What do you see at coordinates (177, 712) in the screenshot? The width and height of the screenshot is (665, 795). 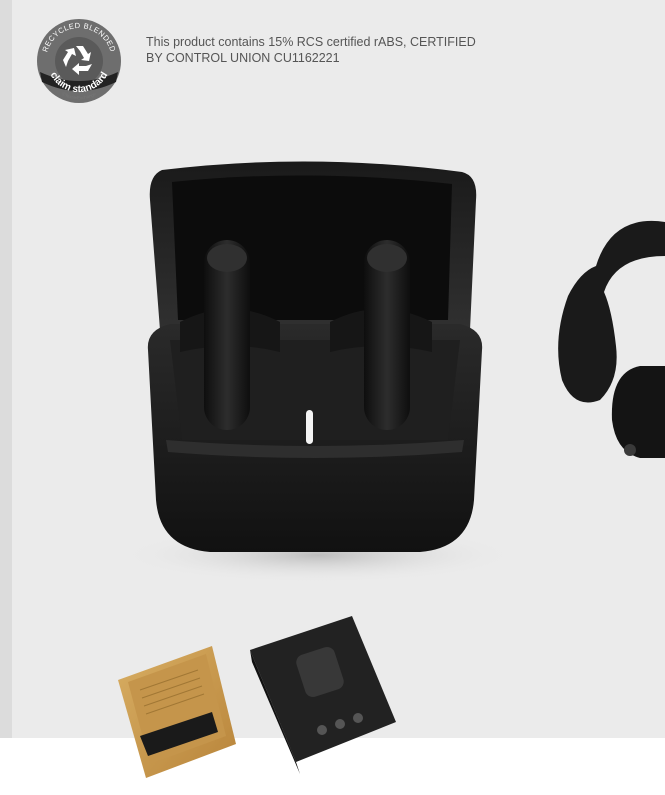 I see `packaging-kraft-box` at bounding box center [177, 712].